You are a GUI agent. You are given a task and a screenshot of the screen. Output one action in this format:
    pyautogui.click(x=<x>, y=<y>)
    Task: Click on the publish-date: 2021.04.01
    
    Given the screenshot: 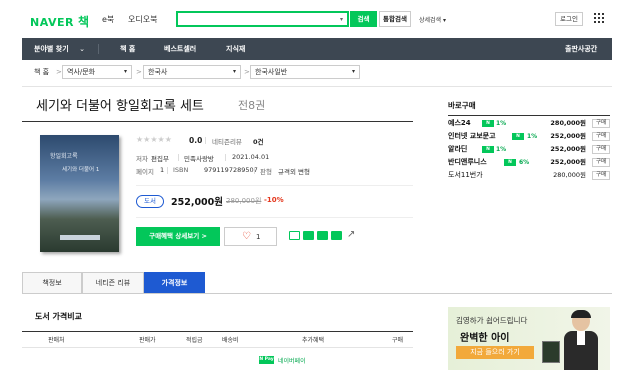 What is the action you would take?
    pyautogui.click(x=251, y=157)
    